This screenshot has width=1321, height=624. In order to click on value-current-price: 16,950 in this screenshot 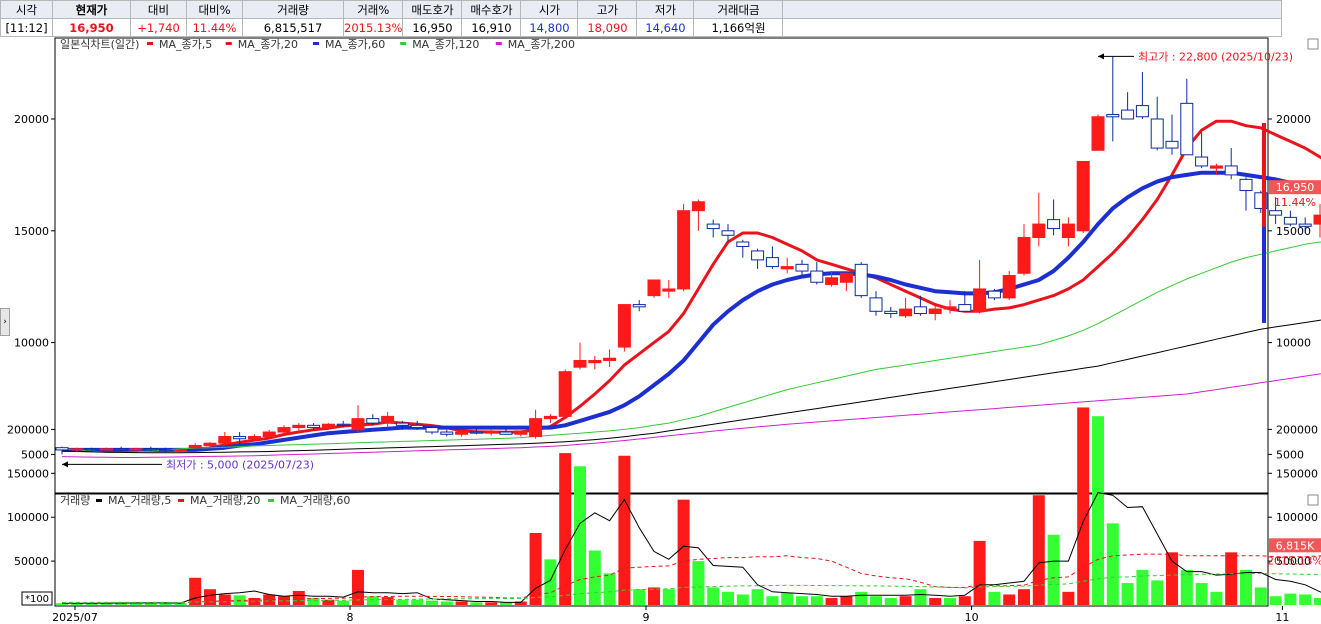, I will do `click(91, 27)`.